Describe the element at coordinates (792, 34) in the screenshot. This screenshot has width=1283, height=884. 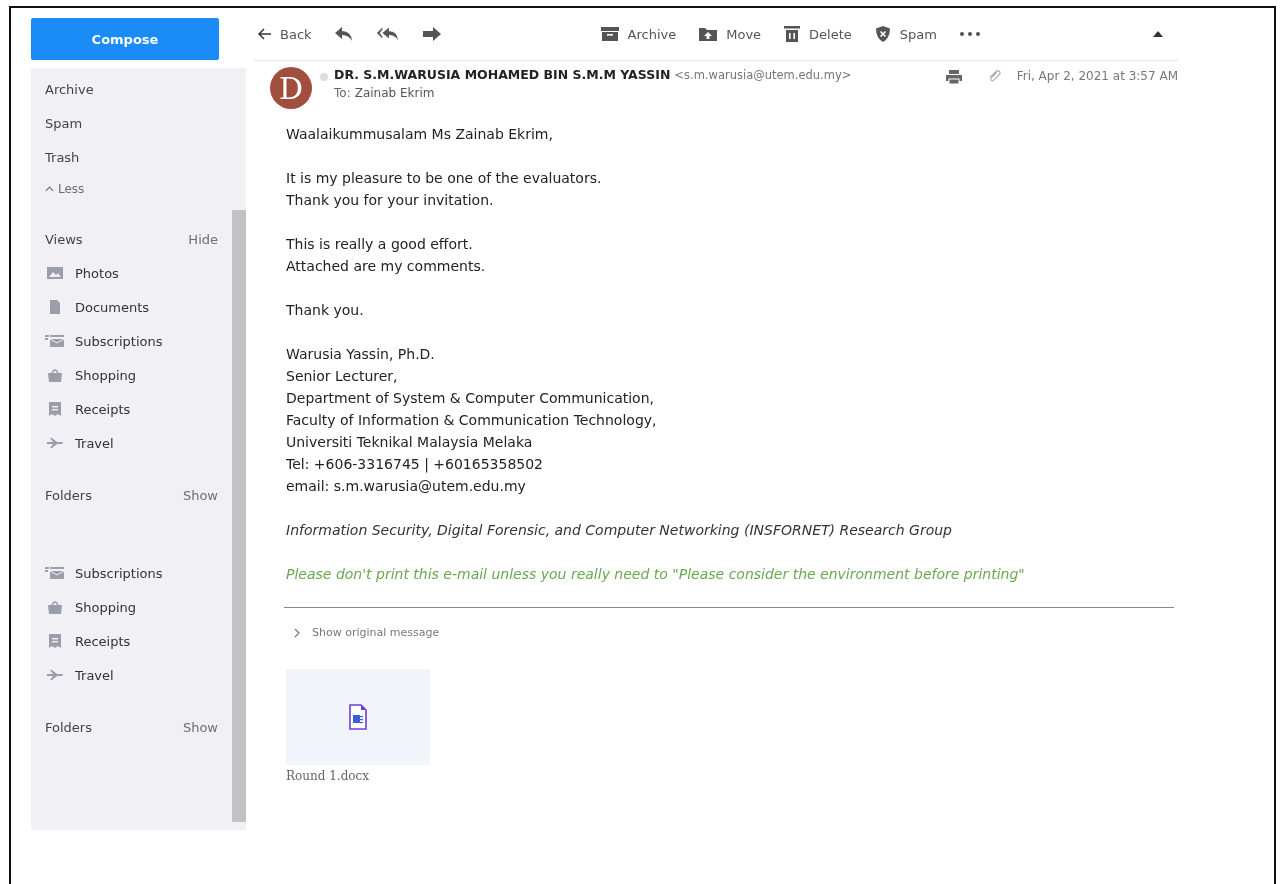
I see `trash-icon` at that location.